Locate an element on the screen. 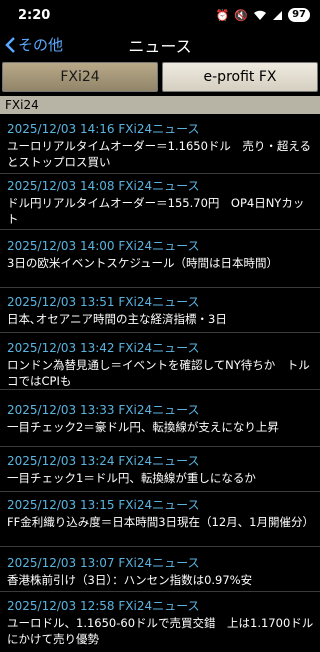  news-headline: 一目チェック1＝ドル円、転換線が重しになるか is located at coordinates (131, 478).